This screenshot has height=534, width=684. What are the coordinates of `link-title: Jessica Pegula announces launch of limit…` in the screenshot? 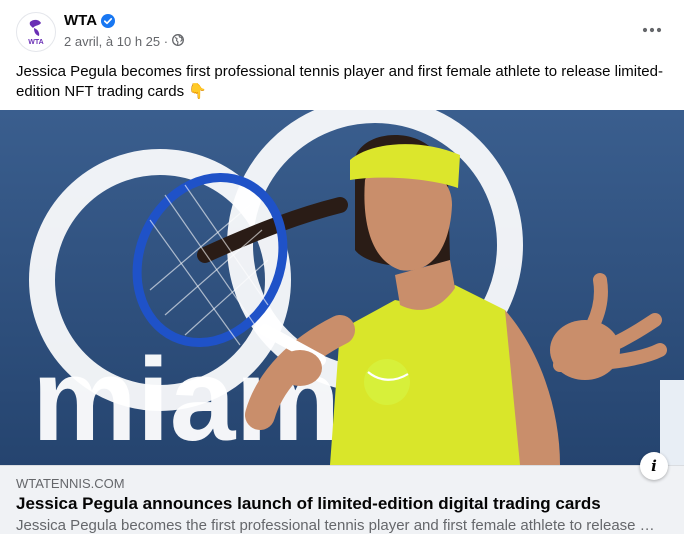 It's located at (308, 504).